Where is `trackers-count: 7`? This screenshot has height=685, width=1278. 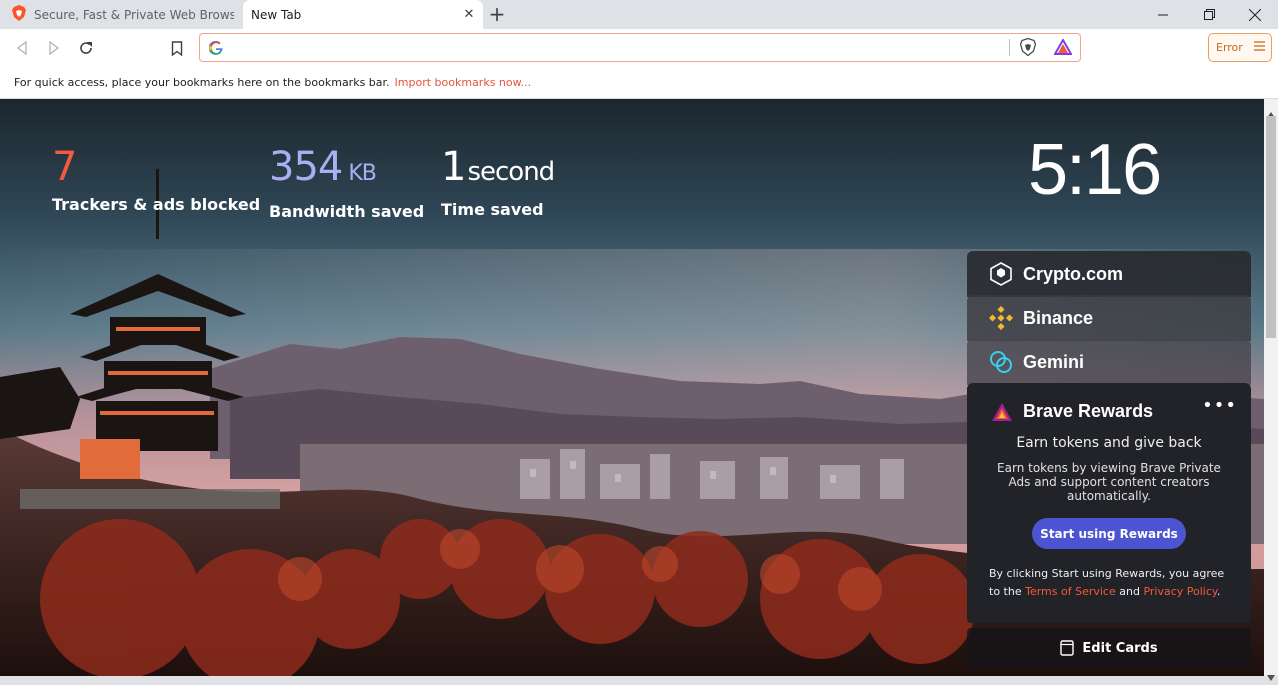 trackers-count: 7 is located at coordinates (64, 167).